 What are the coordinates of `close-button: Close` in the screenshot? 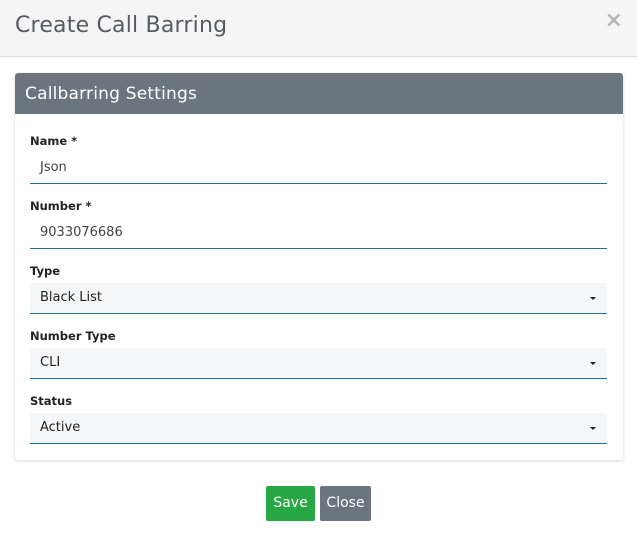 It's located at (345, 503).